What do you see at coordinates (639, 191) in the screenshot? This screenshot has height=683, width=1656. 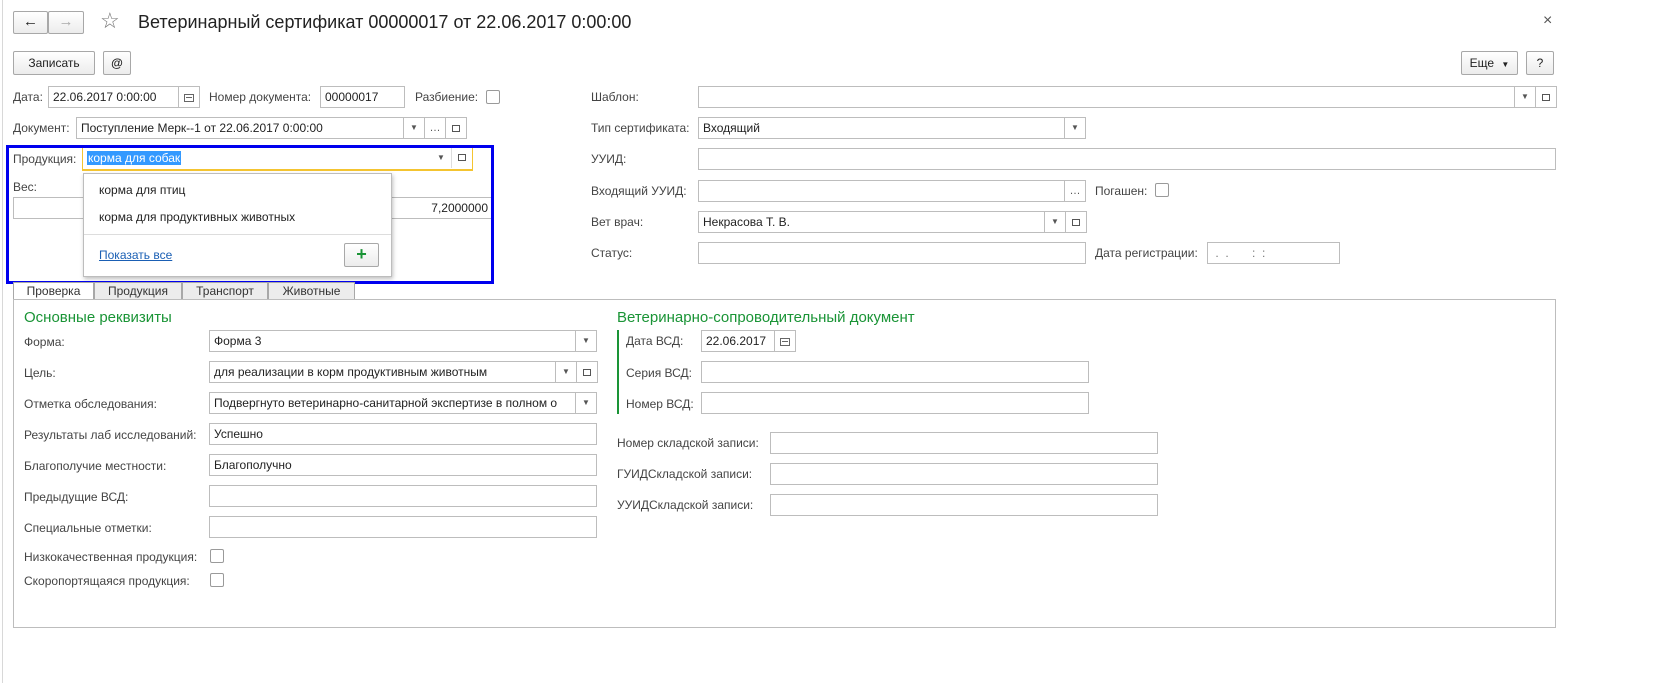 I see `incoming-uuid-label: Входящий УУИД:` at bounding box center [639, 191].